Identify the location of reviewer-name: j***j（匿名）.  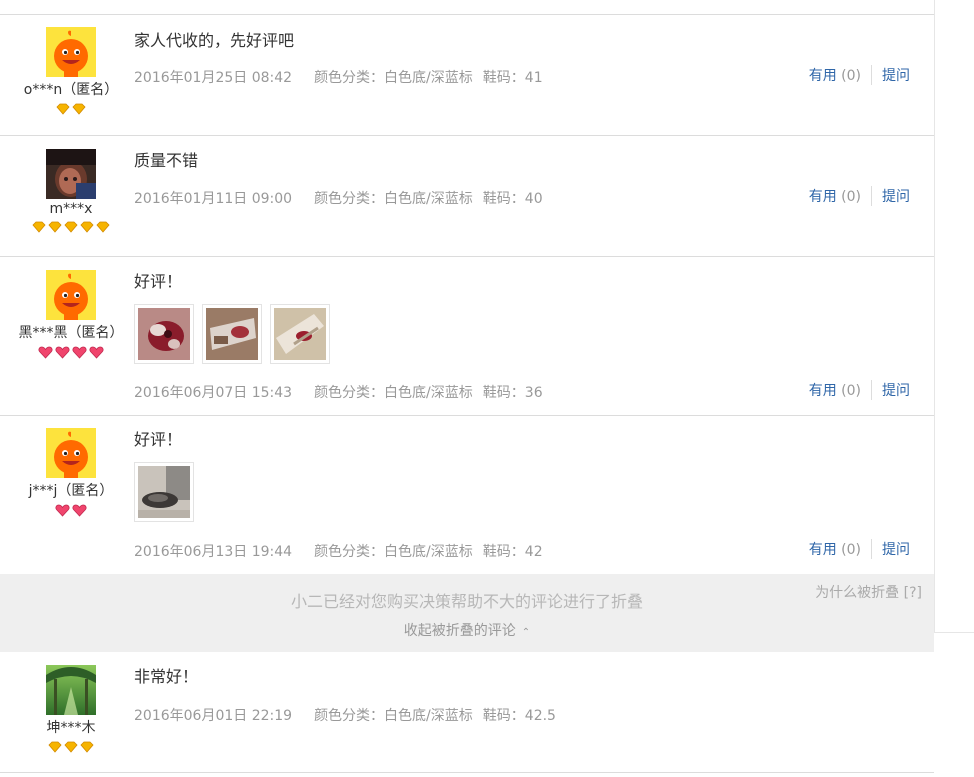
(71, 491).